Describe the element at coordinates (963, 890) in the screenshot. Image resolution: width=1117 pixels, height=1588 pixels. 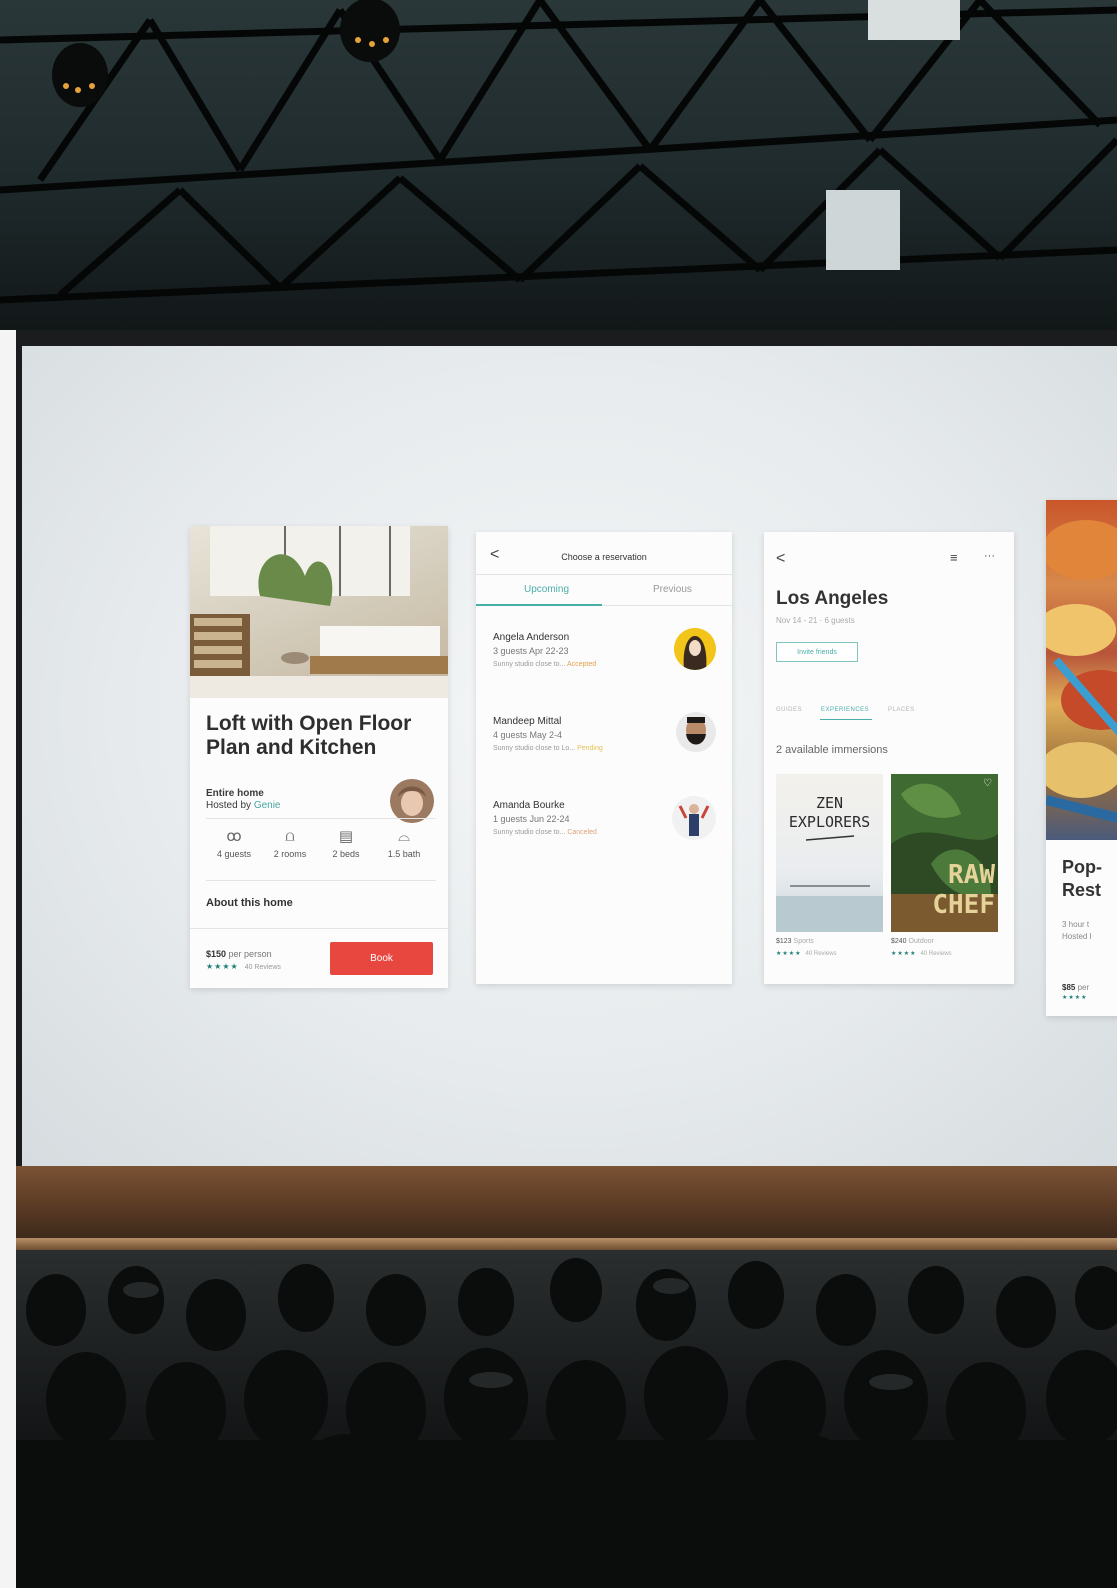
I see `poster-title: RAW CHEF` at that location.